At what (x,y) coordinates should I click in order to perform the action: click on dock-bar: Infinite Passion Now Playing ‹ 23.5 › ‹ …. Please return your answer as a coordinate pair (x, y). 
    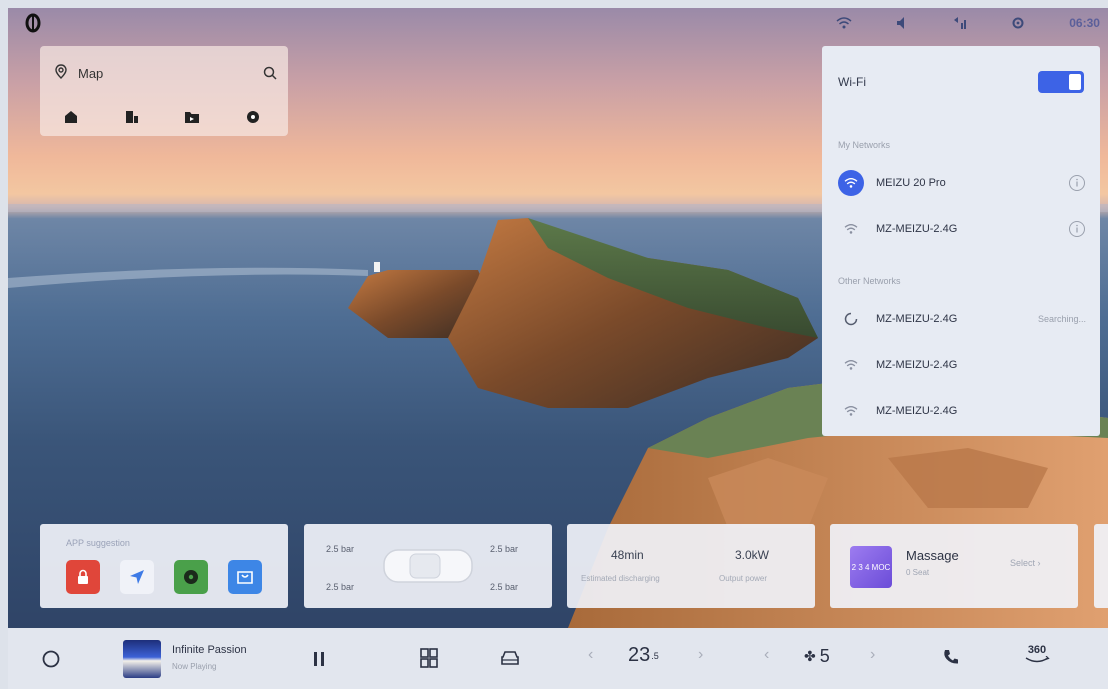
    Looking at the image, I should click on (558, 658).